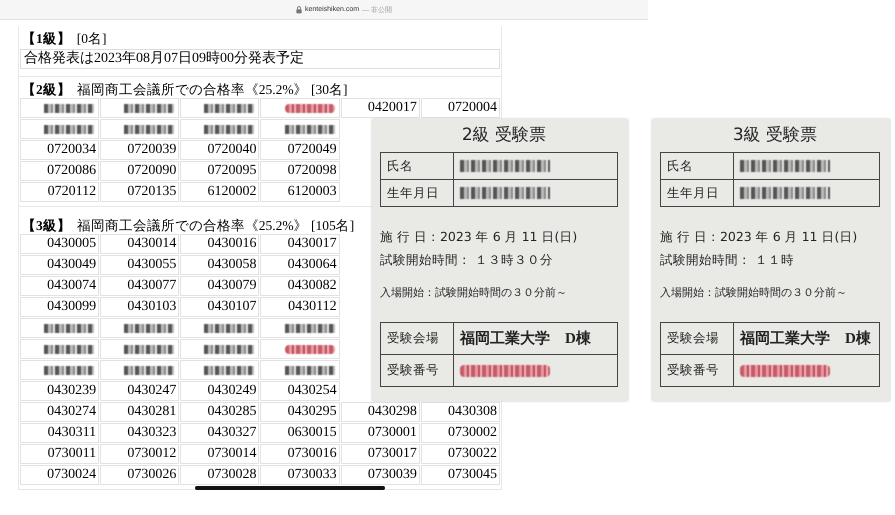 This screenshot has width=895, height=515. I want to click on table-cell: 0430107, so click(220, 307).